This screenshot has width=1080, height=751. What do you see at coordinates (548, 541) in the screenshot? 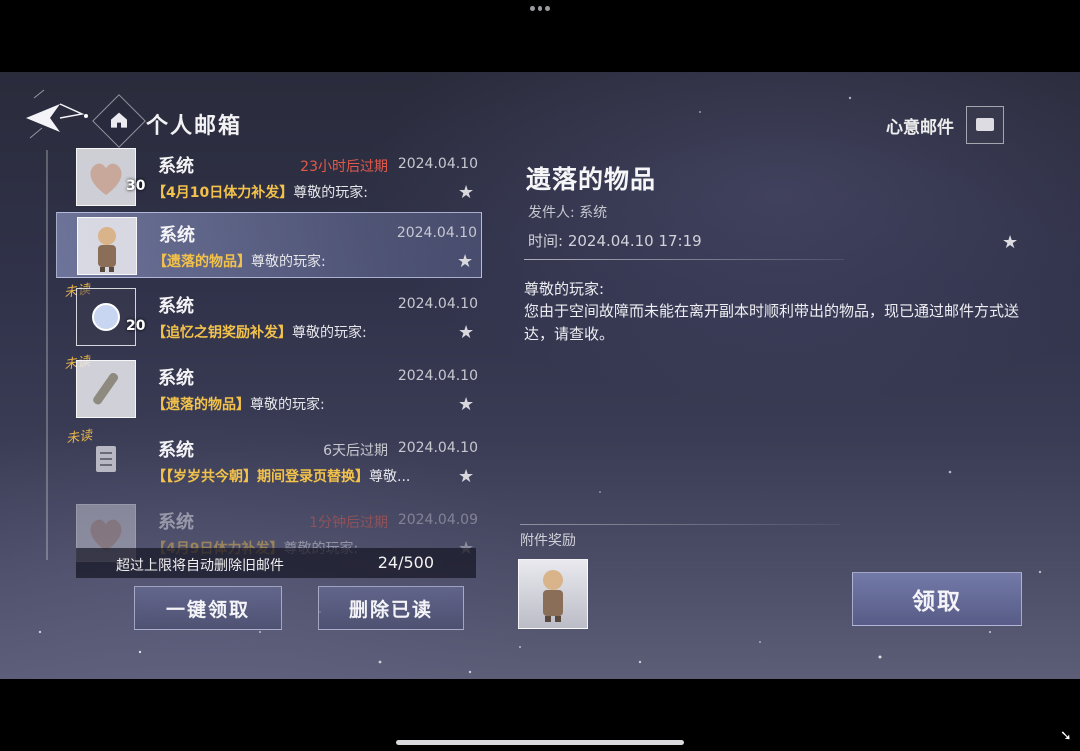
I see `attachment-label: 附件奖励` at bounding box center [548, 541].